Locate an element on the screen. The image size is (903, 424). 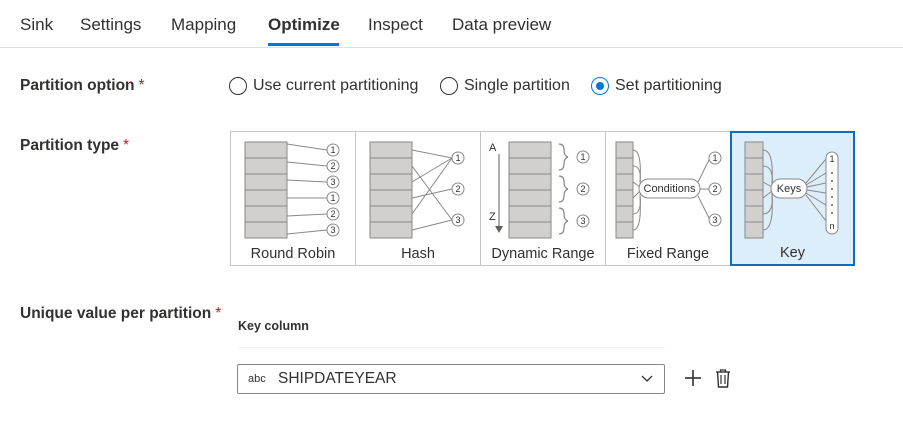
svg-text: Conditions is located at coordinates (670, 189).